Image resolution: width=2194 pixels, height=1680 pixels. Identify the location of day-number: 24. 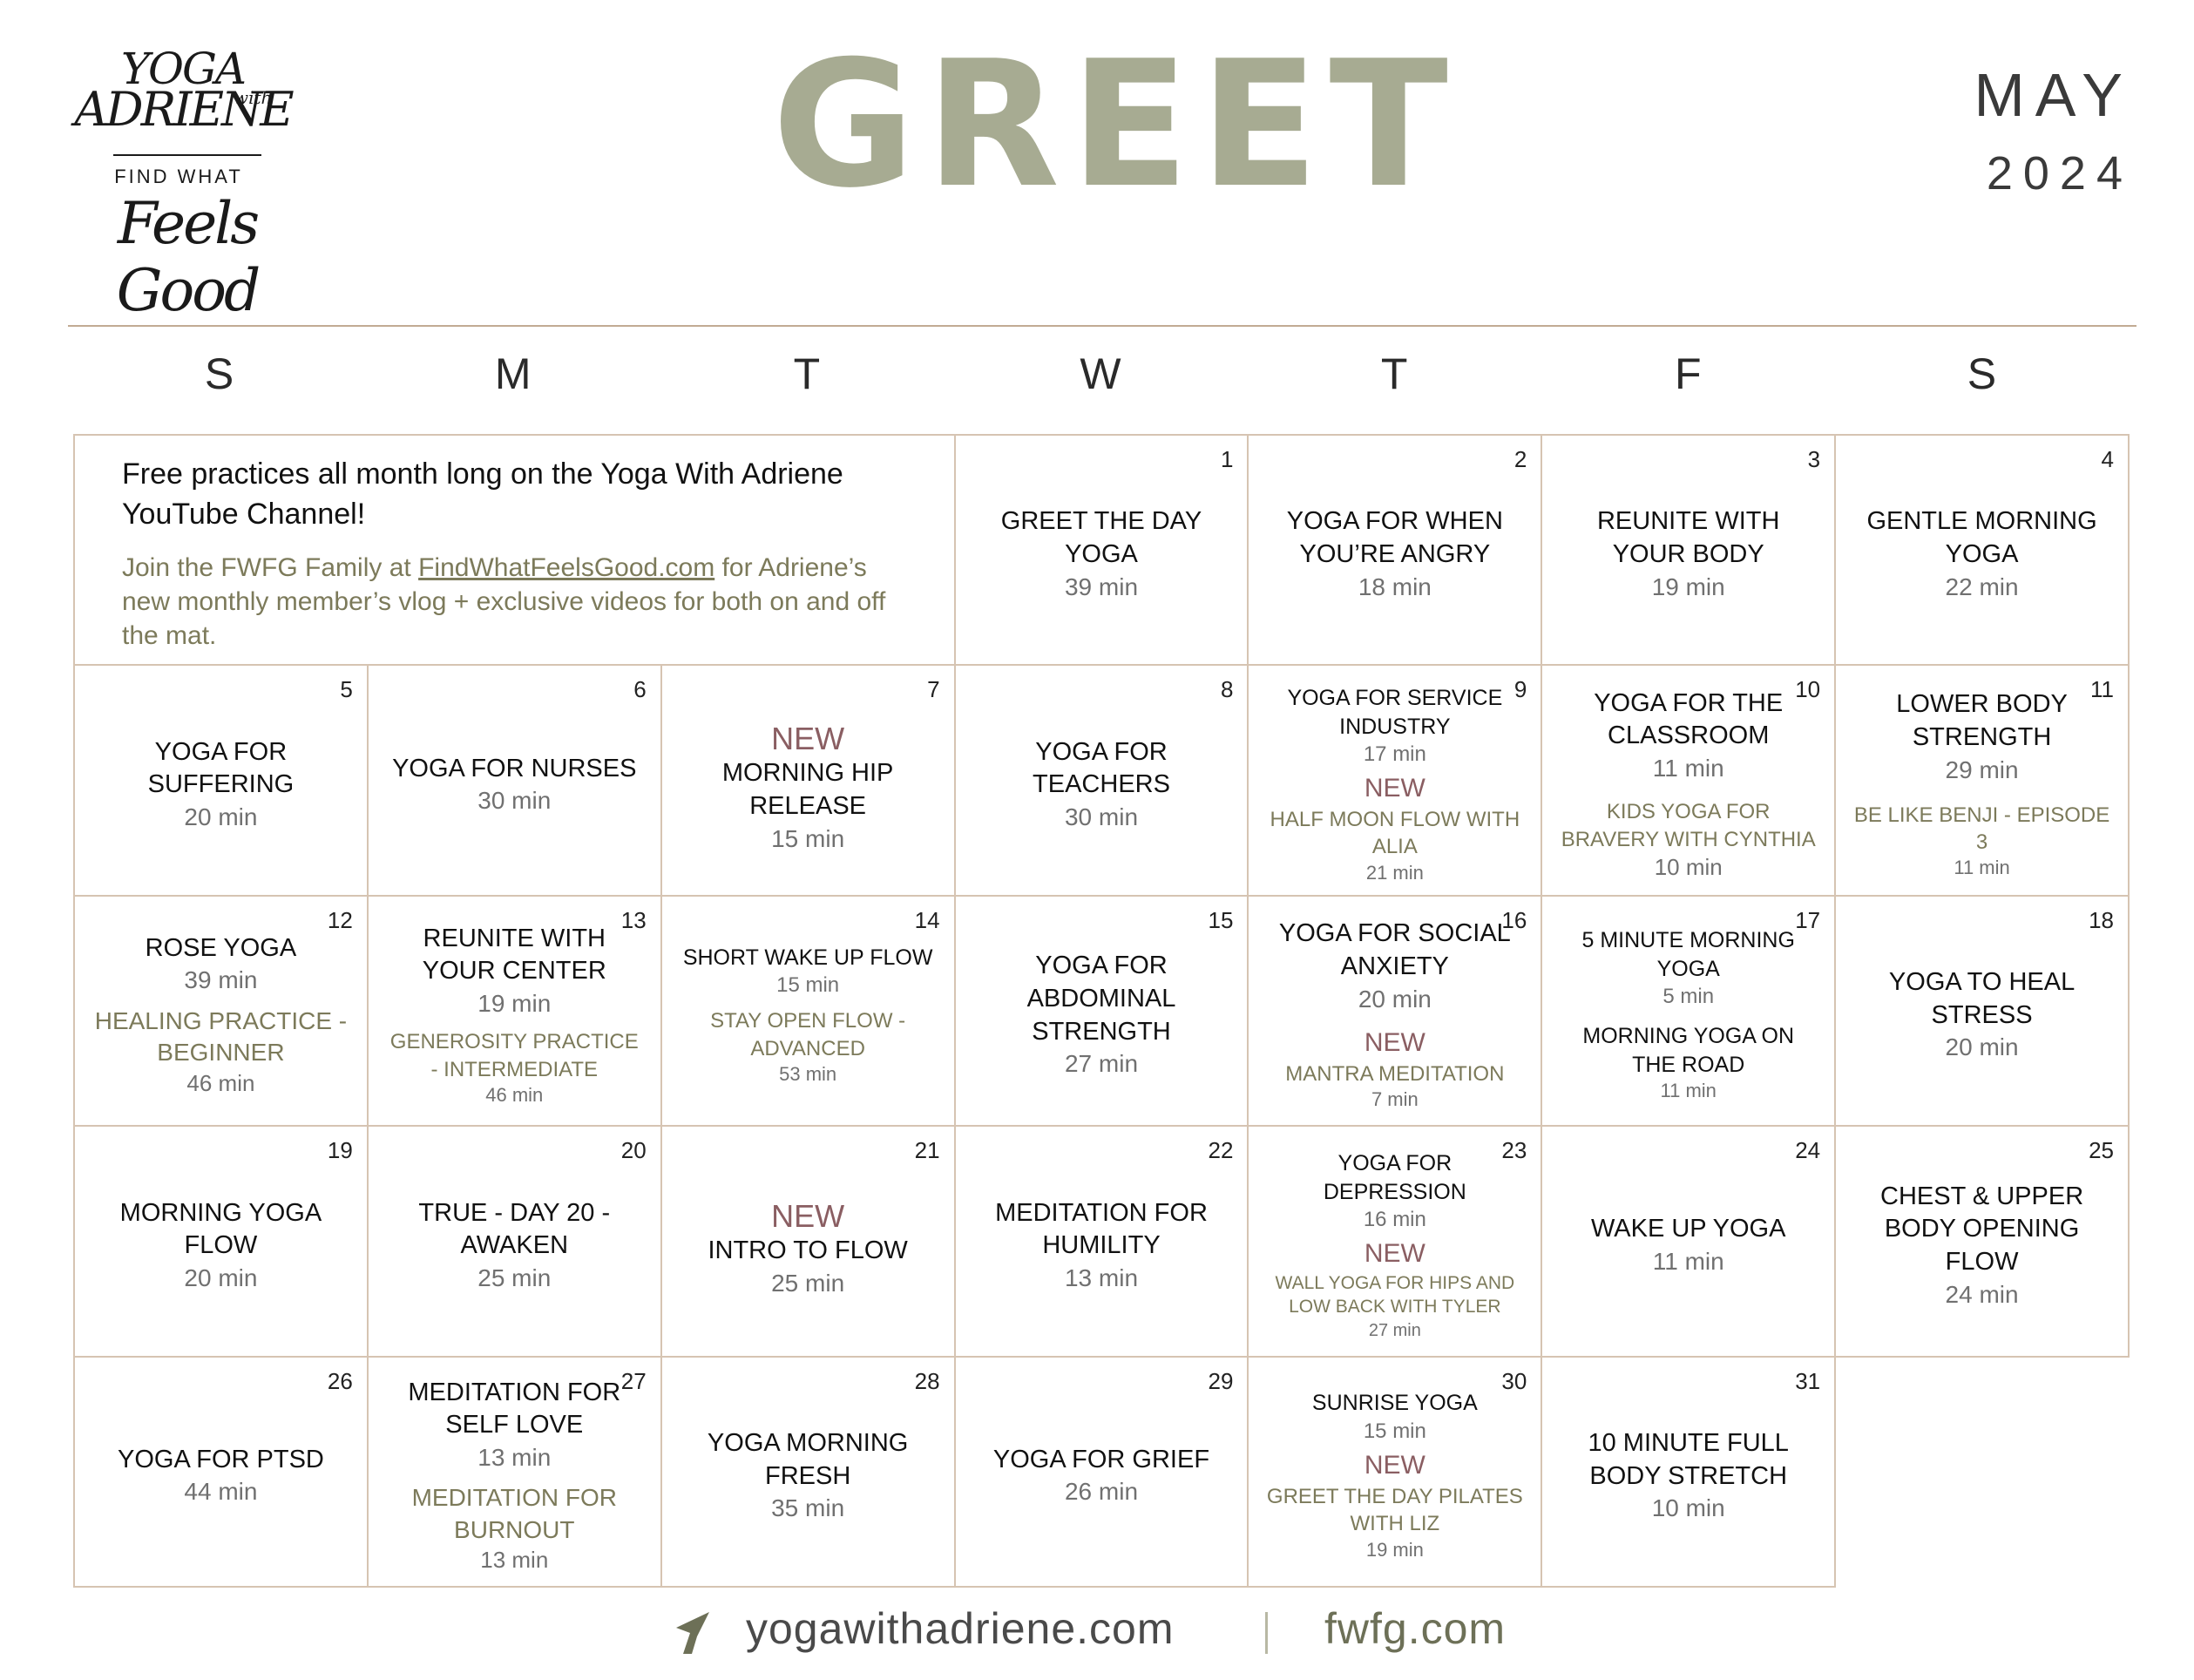
(1808, 1150).